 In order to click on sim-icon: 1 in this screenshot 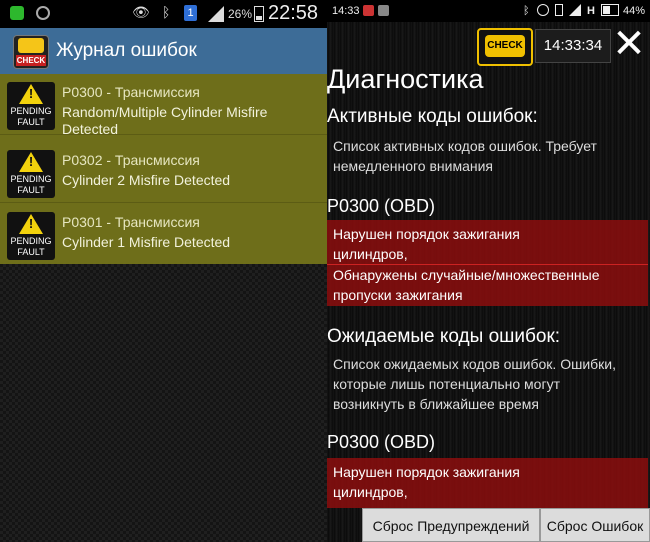, I will do `click(190, 13)`.